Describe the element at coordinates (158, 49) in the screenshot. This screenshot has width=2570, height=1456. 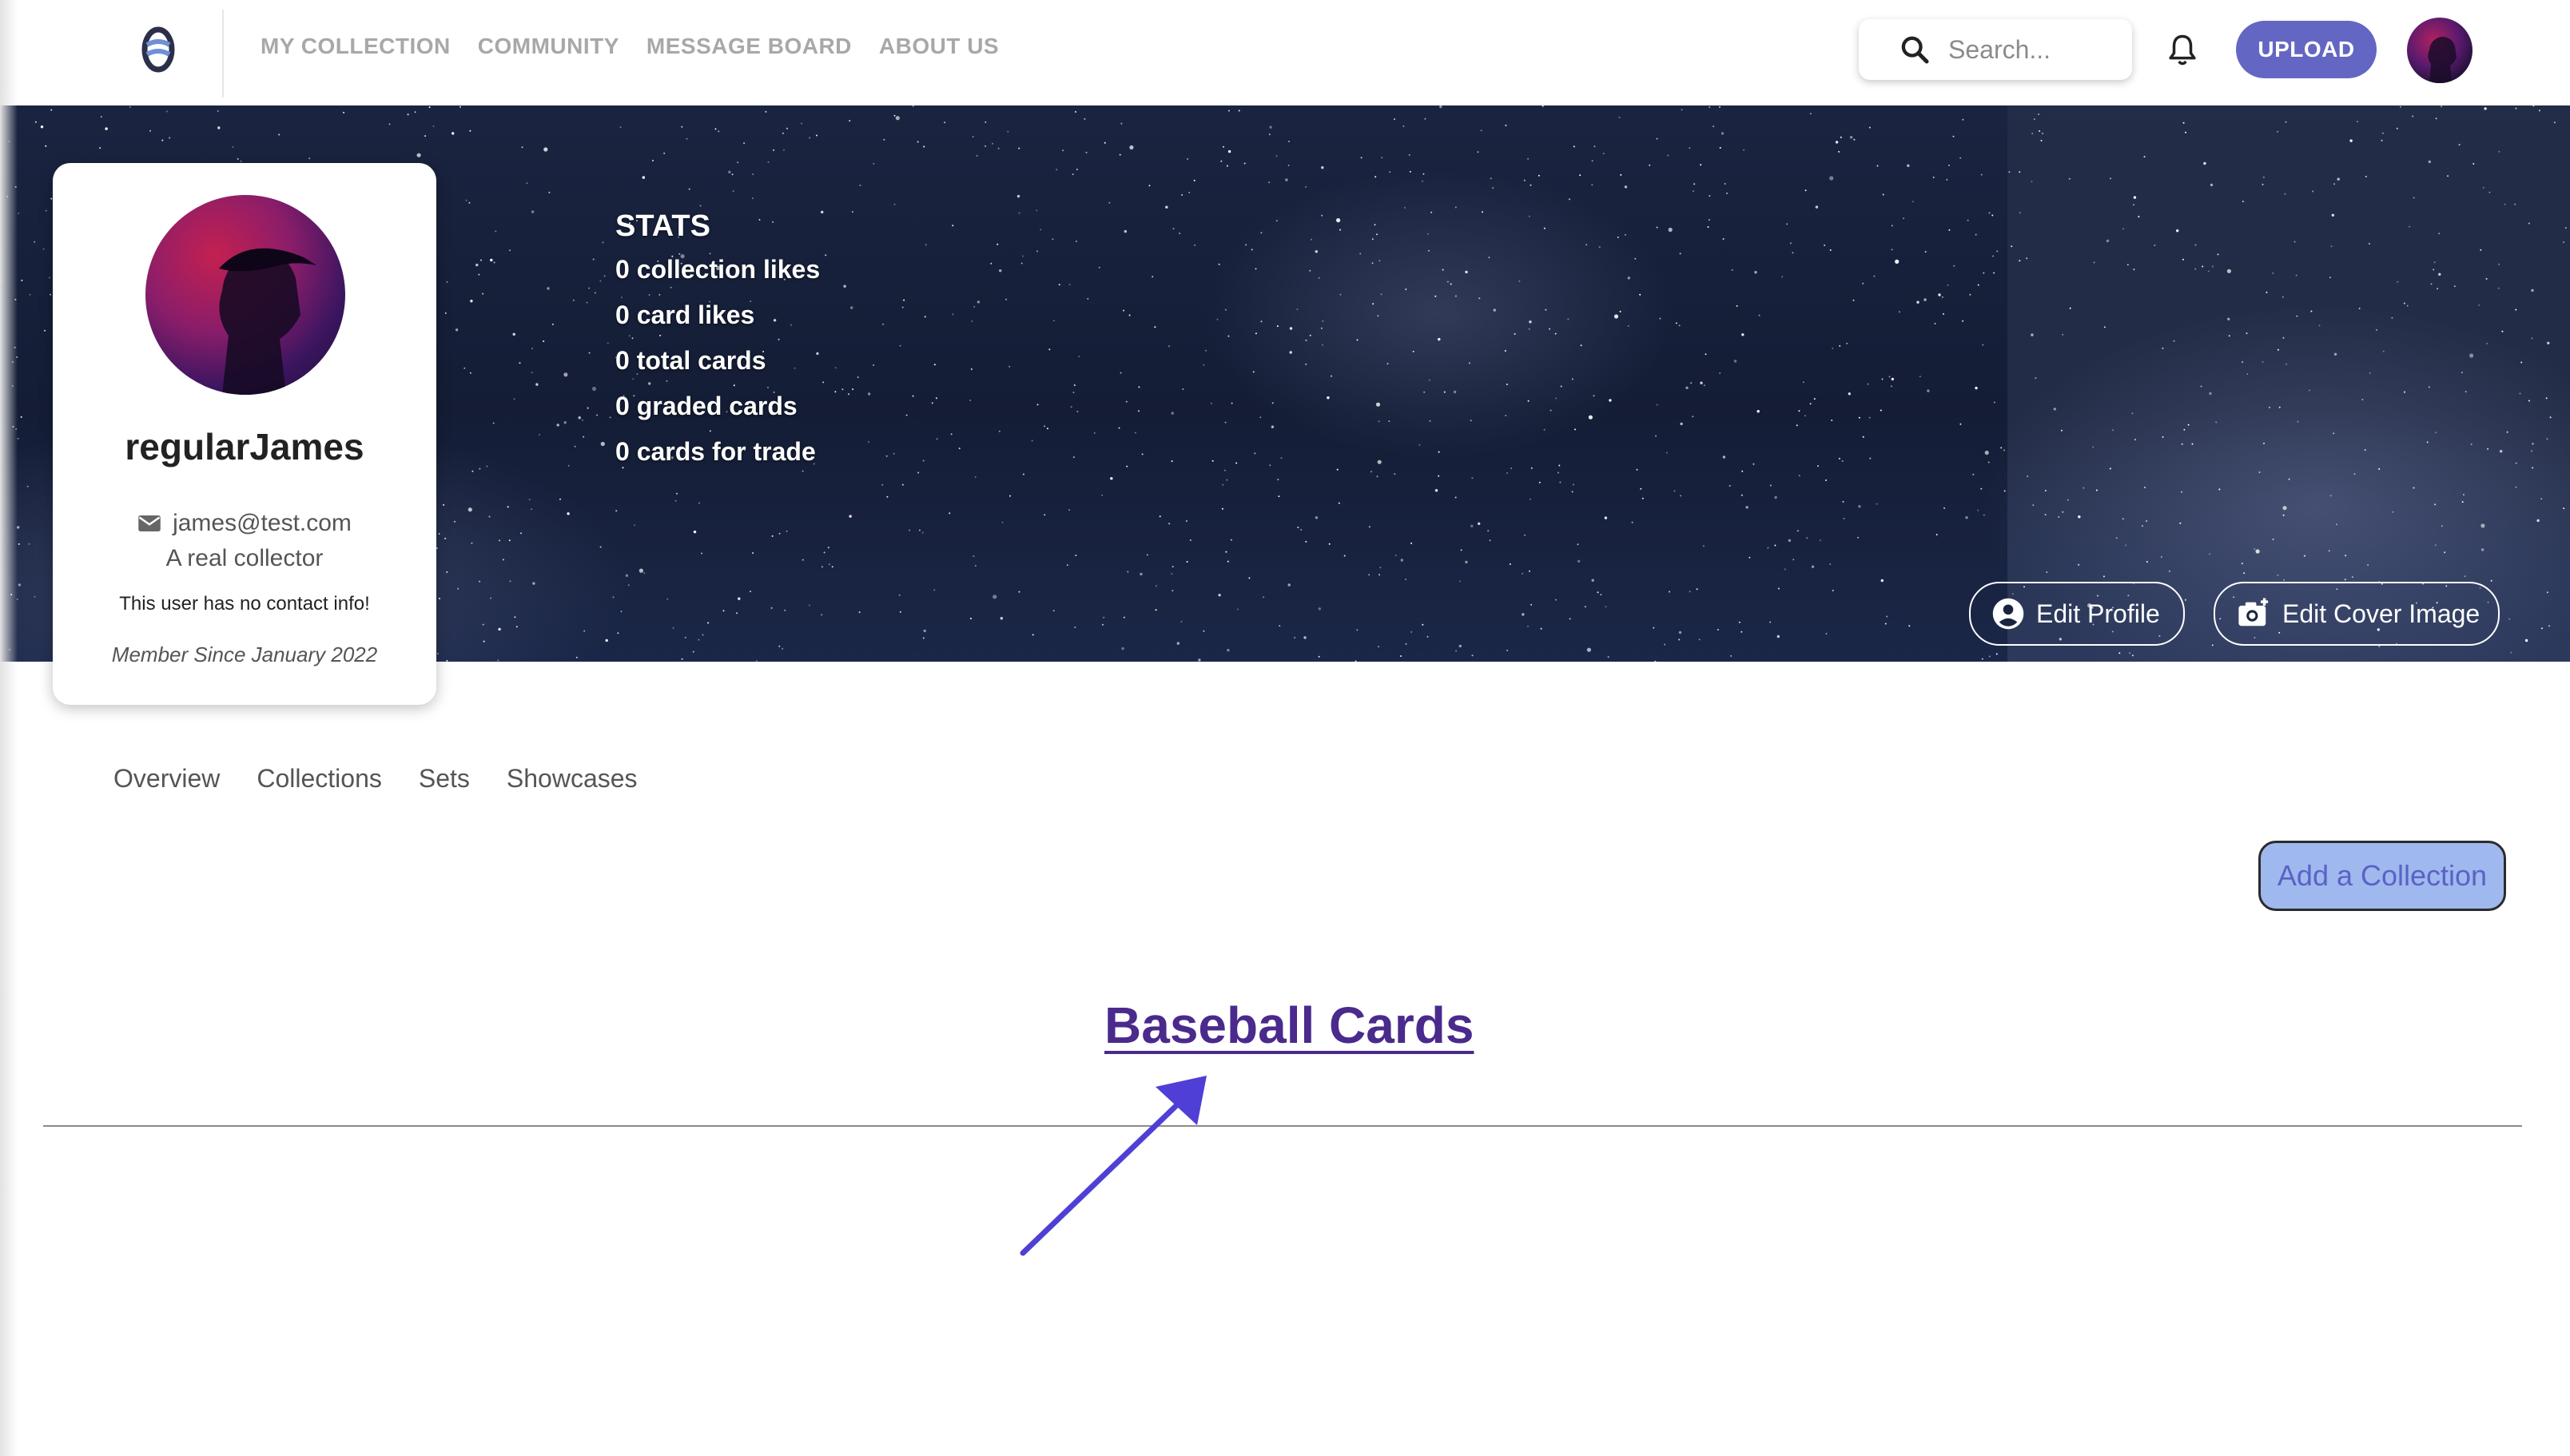
I see `site-logo-icon` at that location.